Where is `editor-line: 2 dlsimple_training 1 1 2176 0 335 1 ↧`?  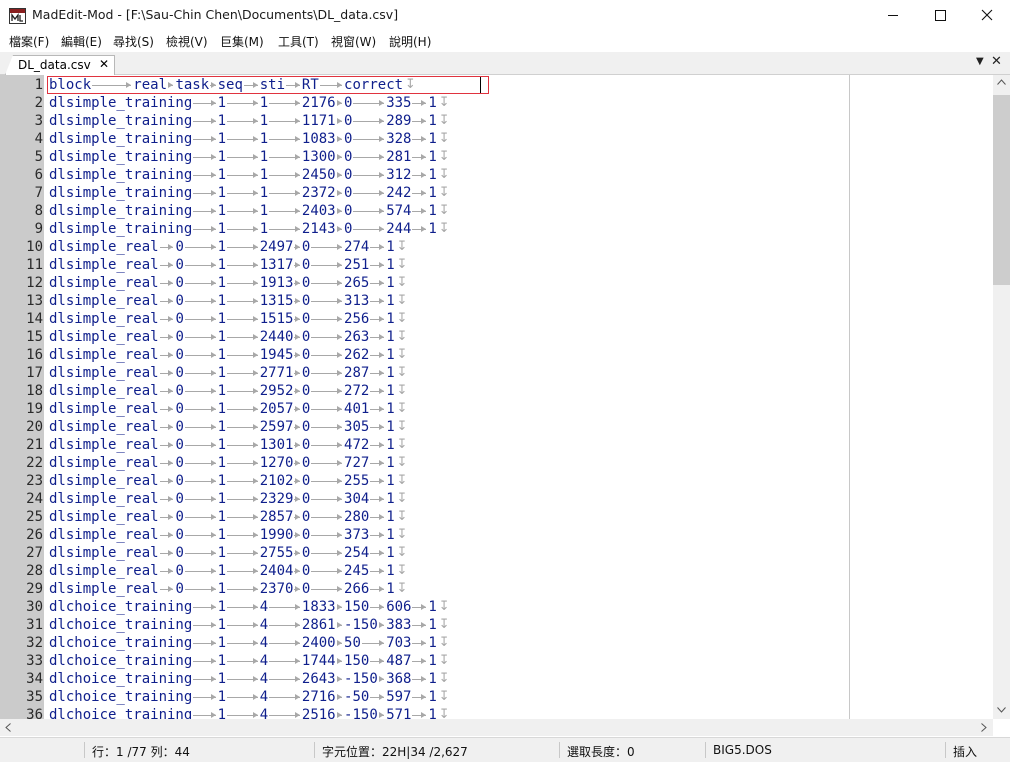
editor-line: 2 dlsimple_training 1 1 2176 0 335 1 ↧ is located at coordinates (496, 103).